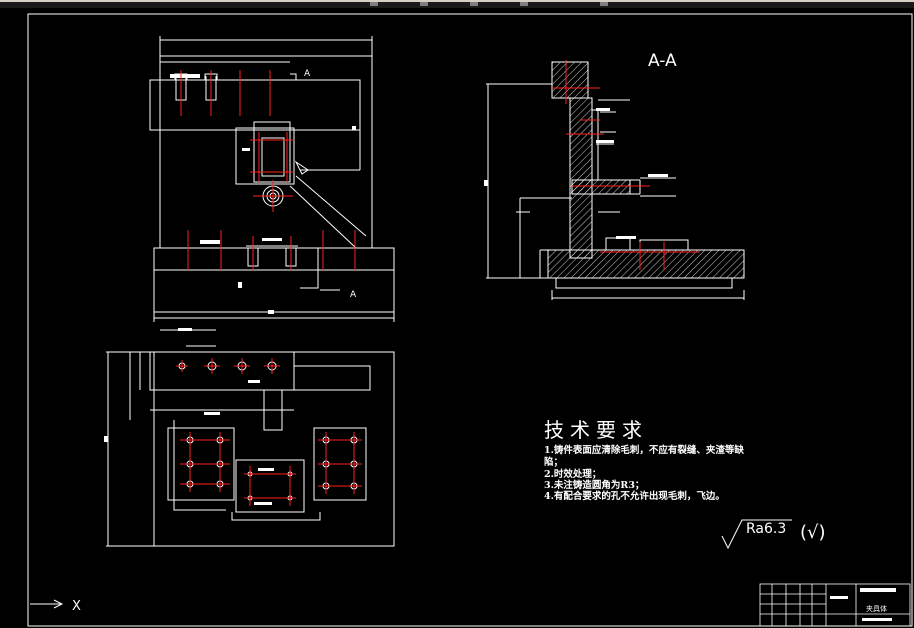 Image resolution: width=914 pixels, height=628 pixels. What do you see at coordinates (47, 604) in the screenshot?
I see `ucs-icon` at bounding box center [47, 604].